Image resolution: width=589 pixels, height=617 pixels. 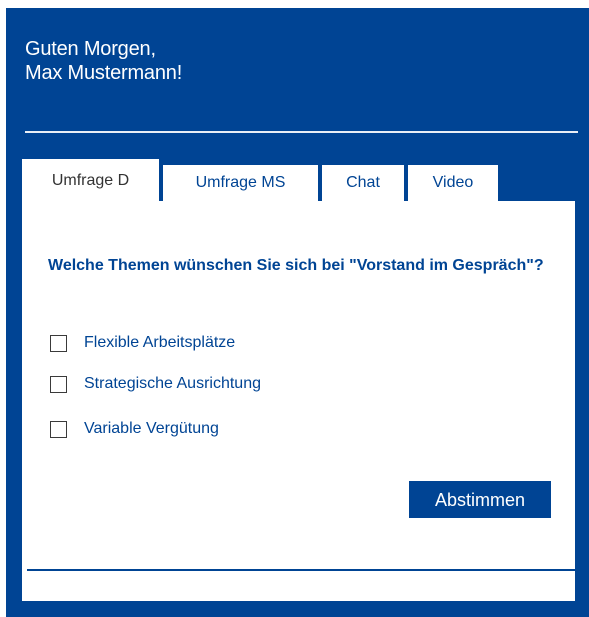 What do you see at coordinates (160, 342) in the screenshot?
I see `option-label: Flexible Arbeitsplätze` at bounding box center [160, 342].